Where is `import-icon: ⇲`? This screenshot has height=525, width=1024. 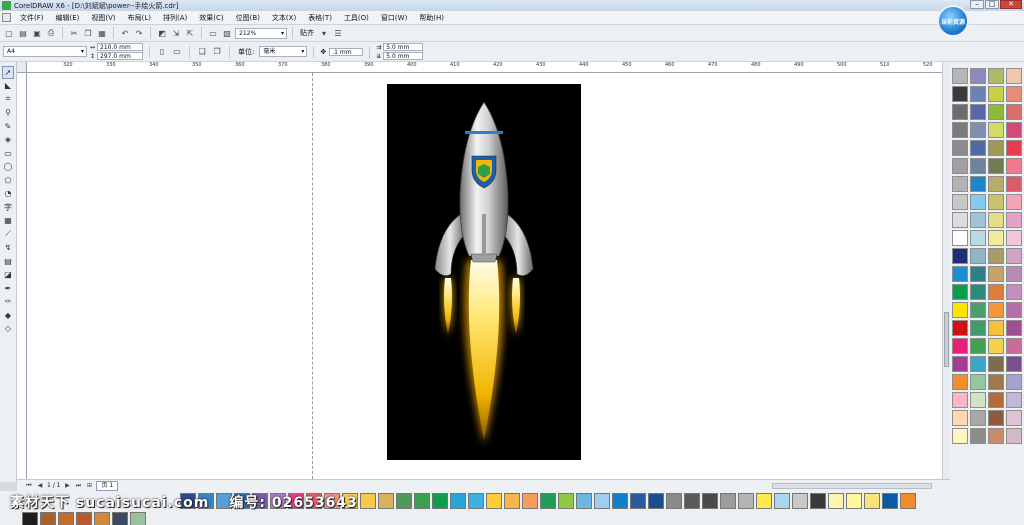
import-icon: ⇲ is located at coordinates (176, 33).